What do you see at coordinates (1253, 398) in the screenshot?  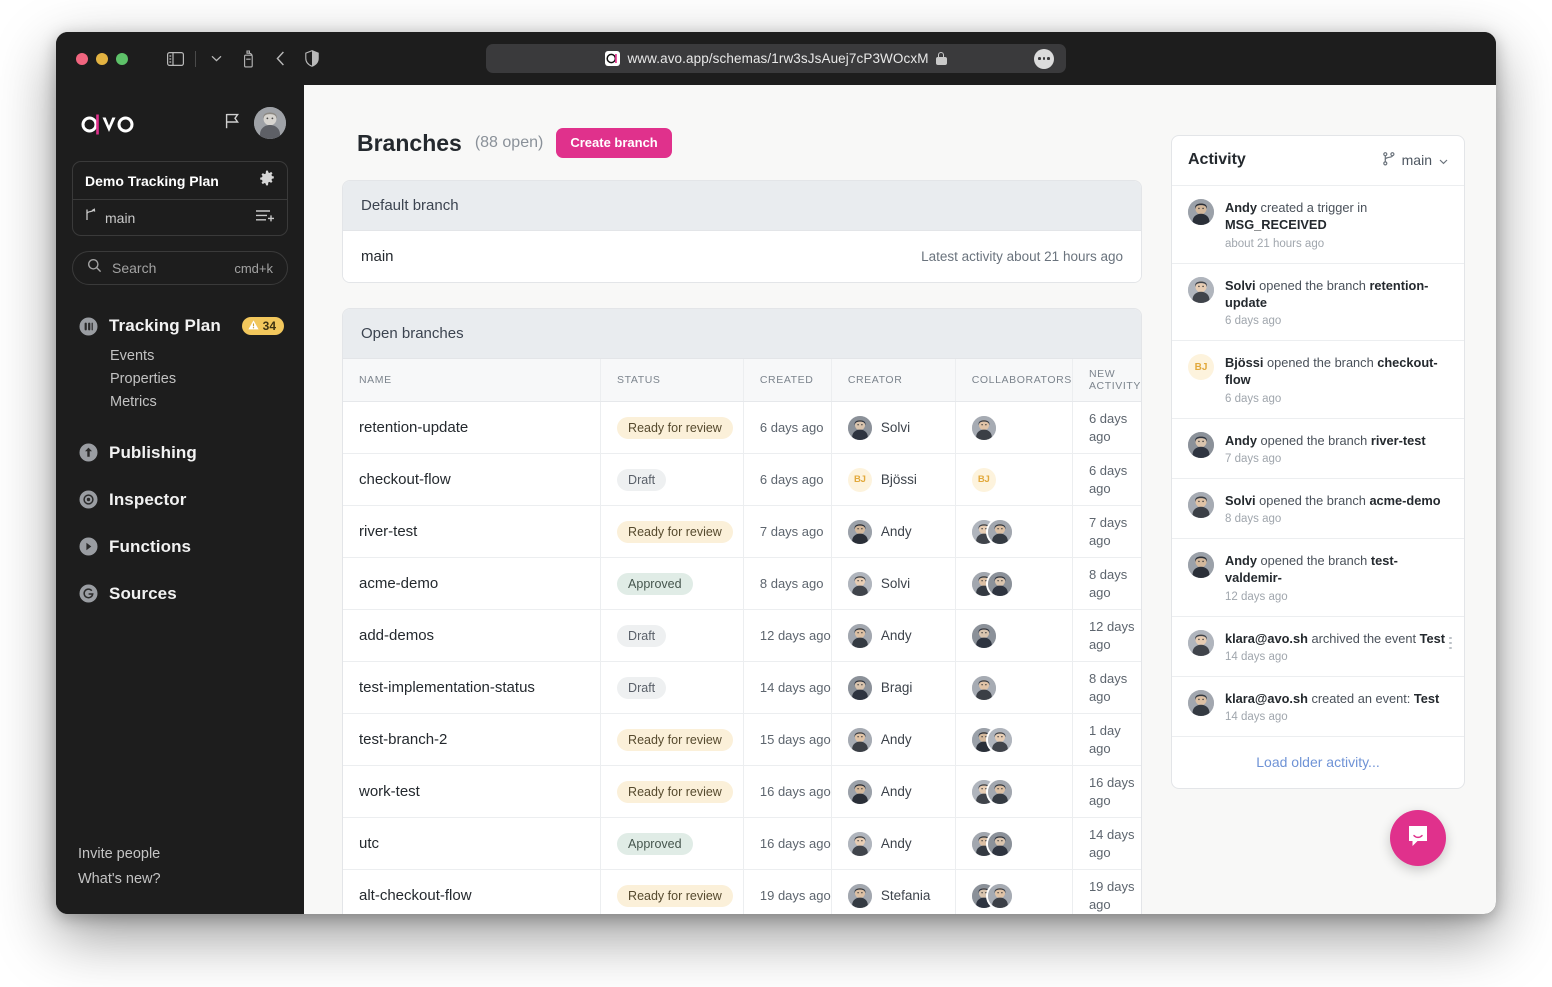 I see `activity-time: 6 days ago` at bounding box center [1253, 398].